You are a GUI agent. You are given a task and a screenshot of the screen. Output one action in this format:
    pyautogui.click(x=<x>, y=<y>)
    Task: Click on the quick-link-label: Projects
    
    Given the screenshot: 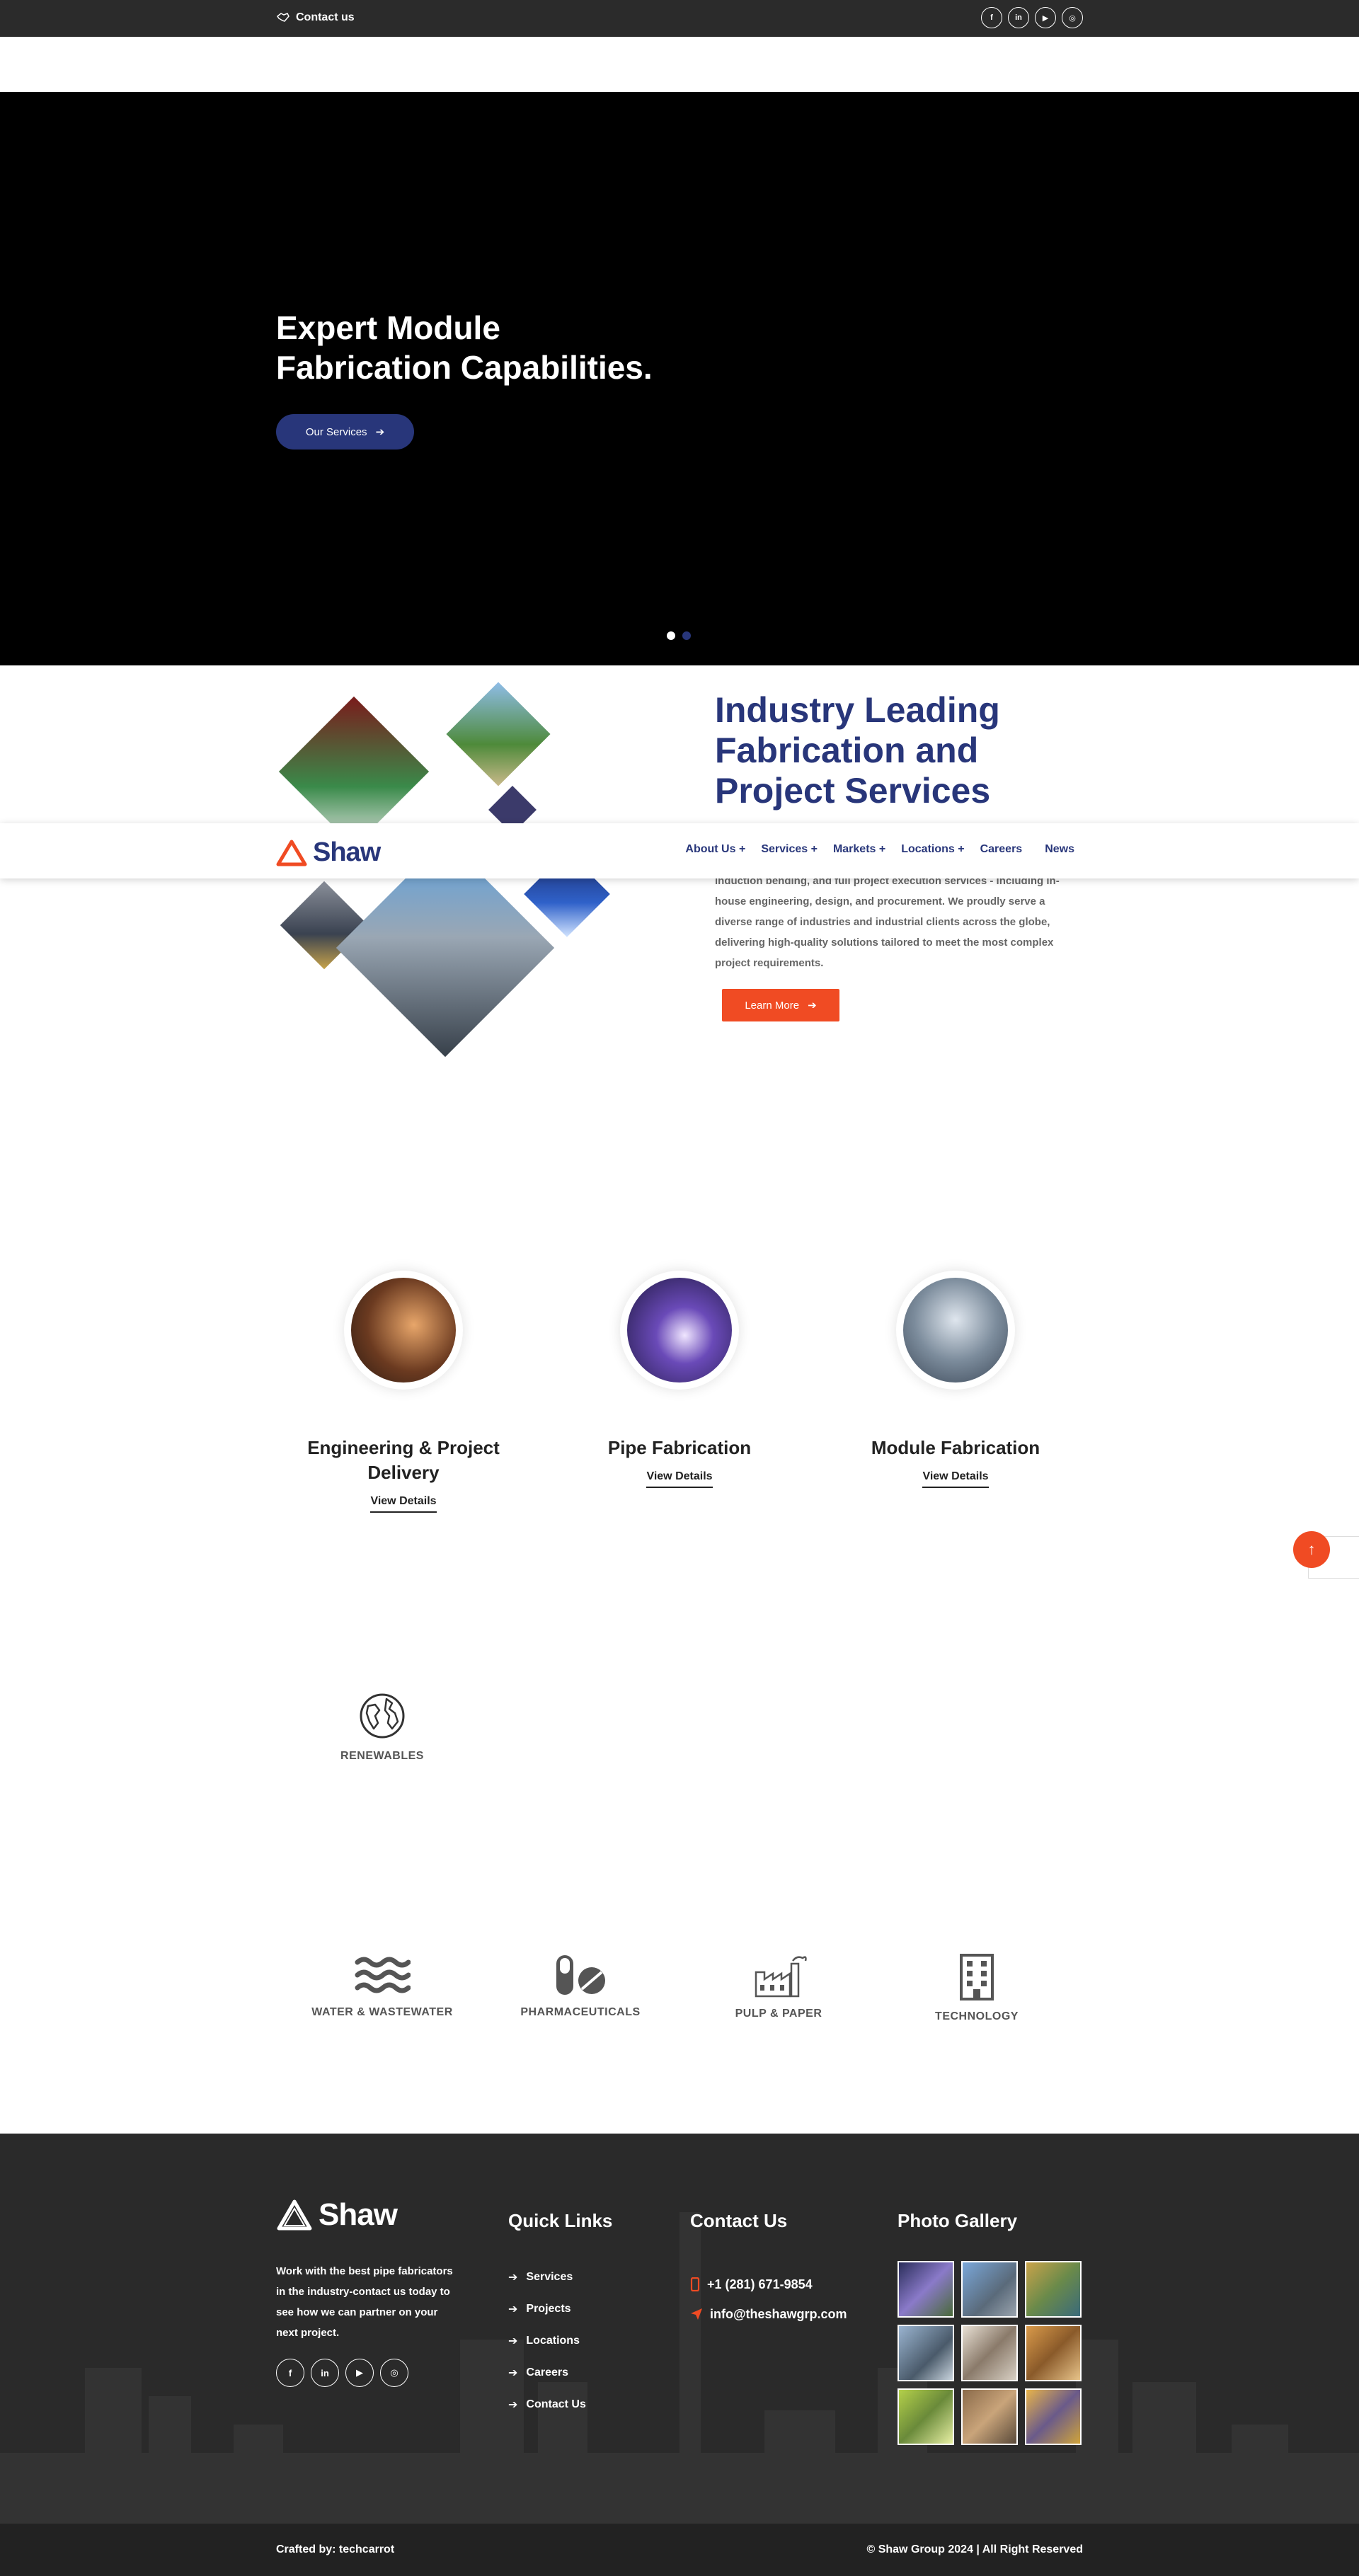 What is the action you would take?
    pyautogui.click(x=548, y=2308)
    